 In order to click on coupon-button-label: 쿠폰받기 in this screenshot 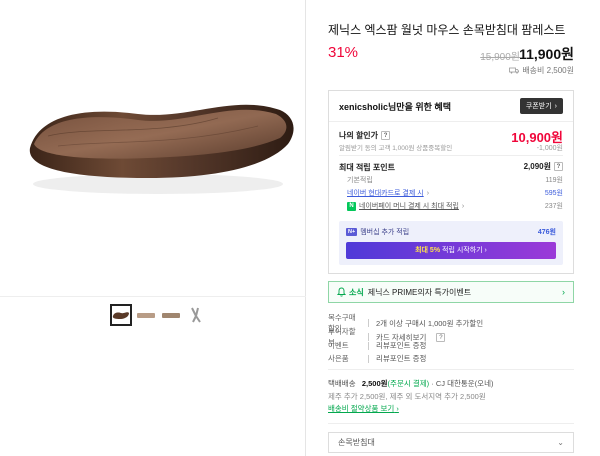, I will do `click(538, 106)`.